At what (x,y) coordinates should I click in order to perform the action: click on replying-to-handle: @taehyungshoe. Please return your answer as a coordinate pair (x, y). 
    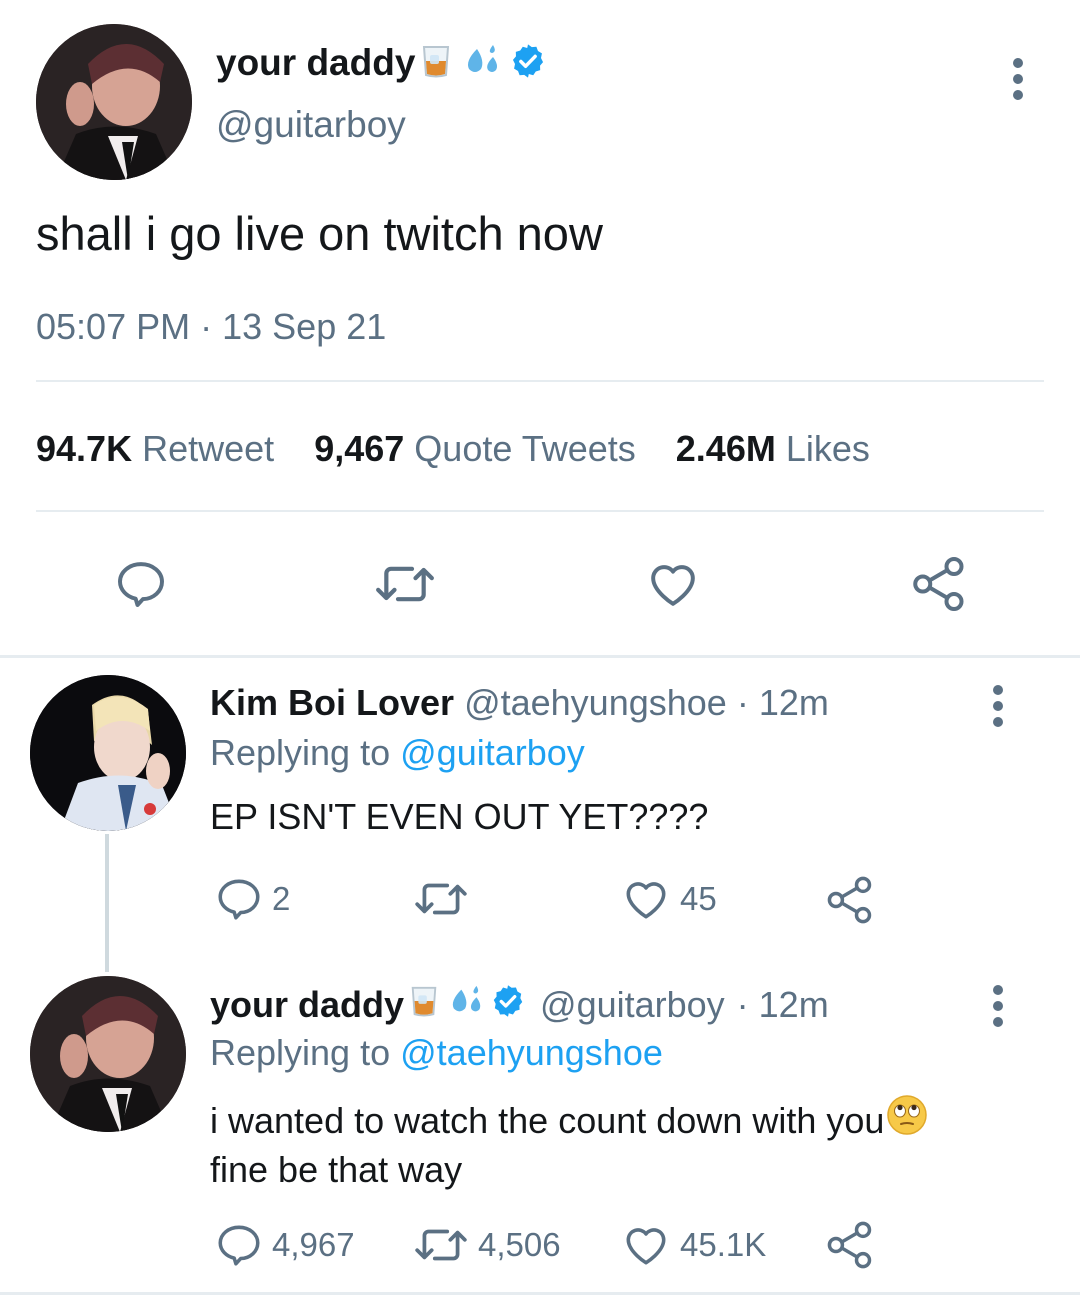
    Looking at the image, I should click on (531, 1052).